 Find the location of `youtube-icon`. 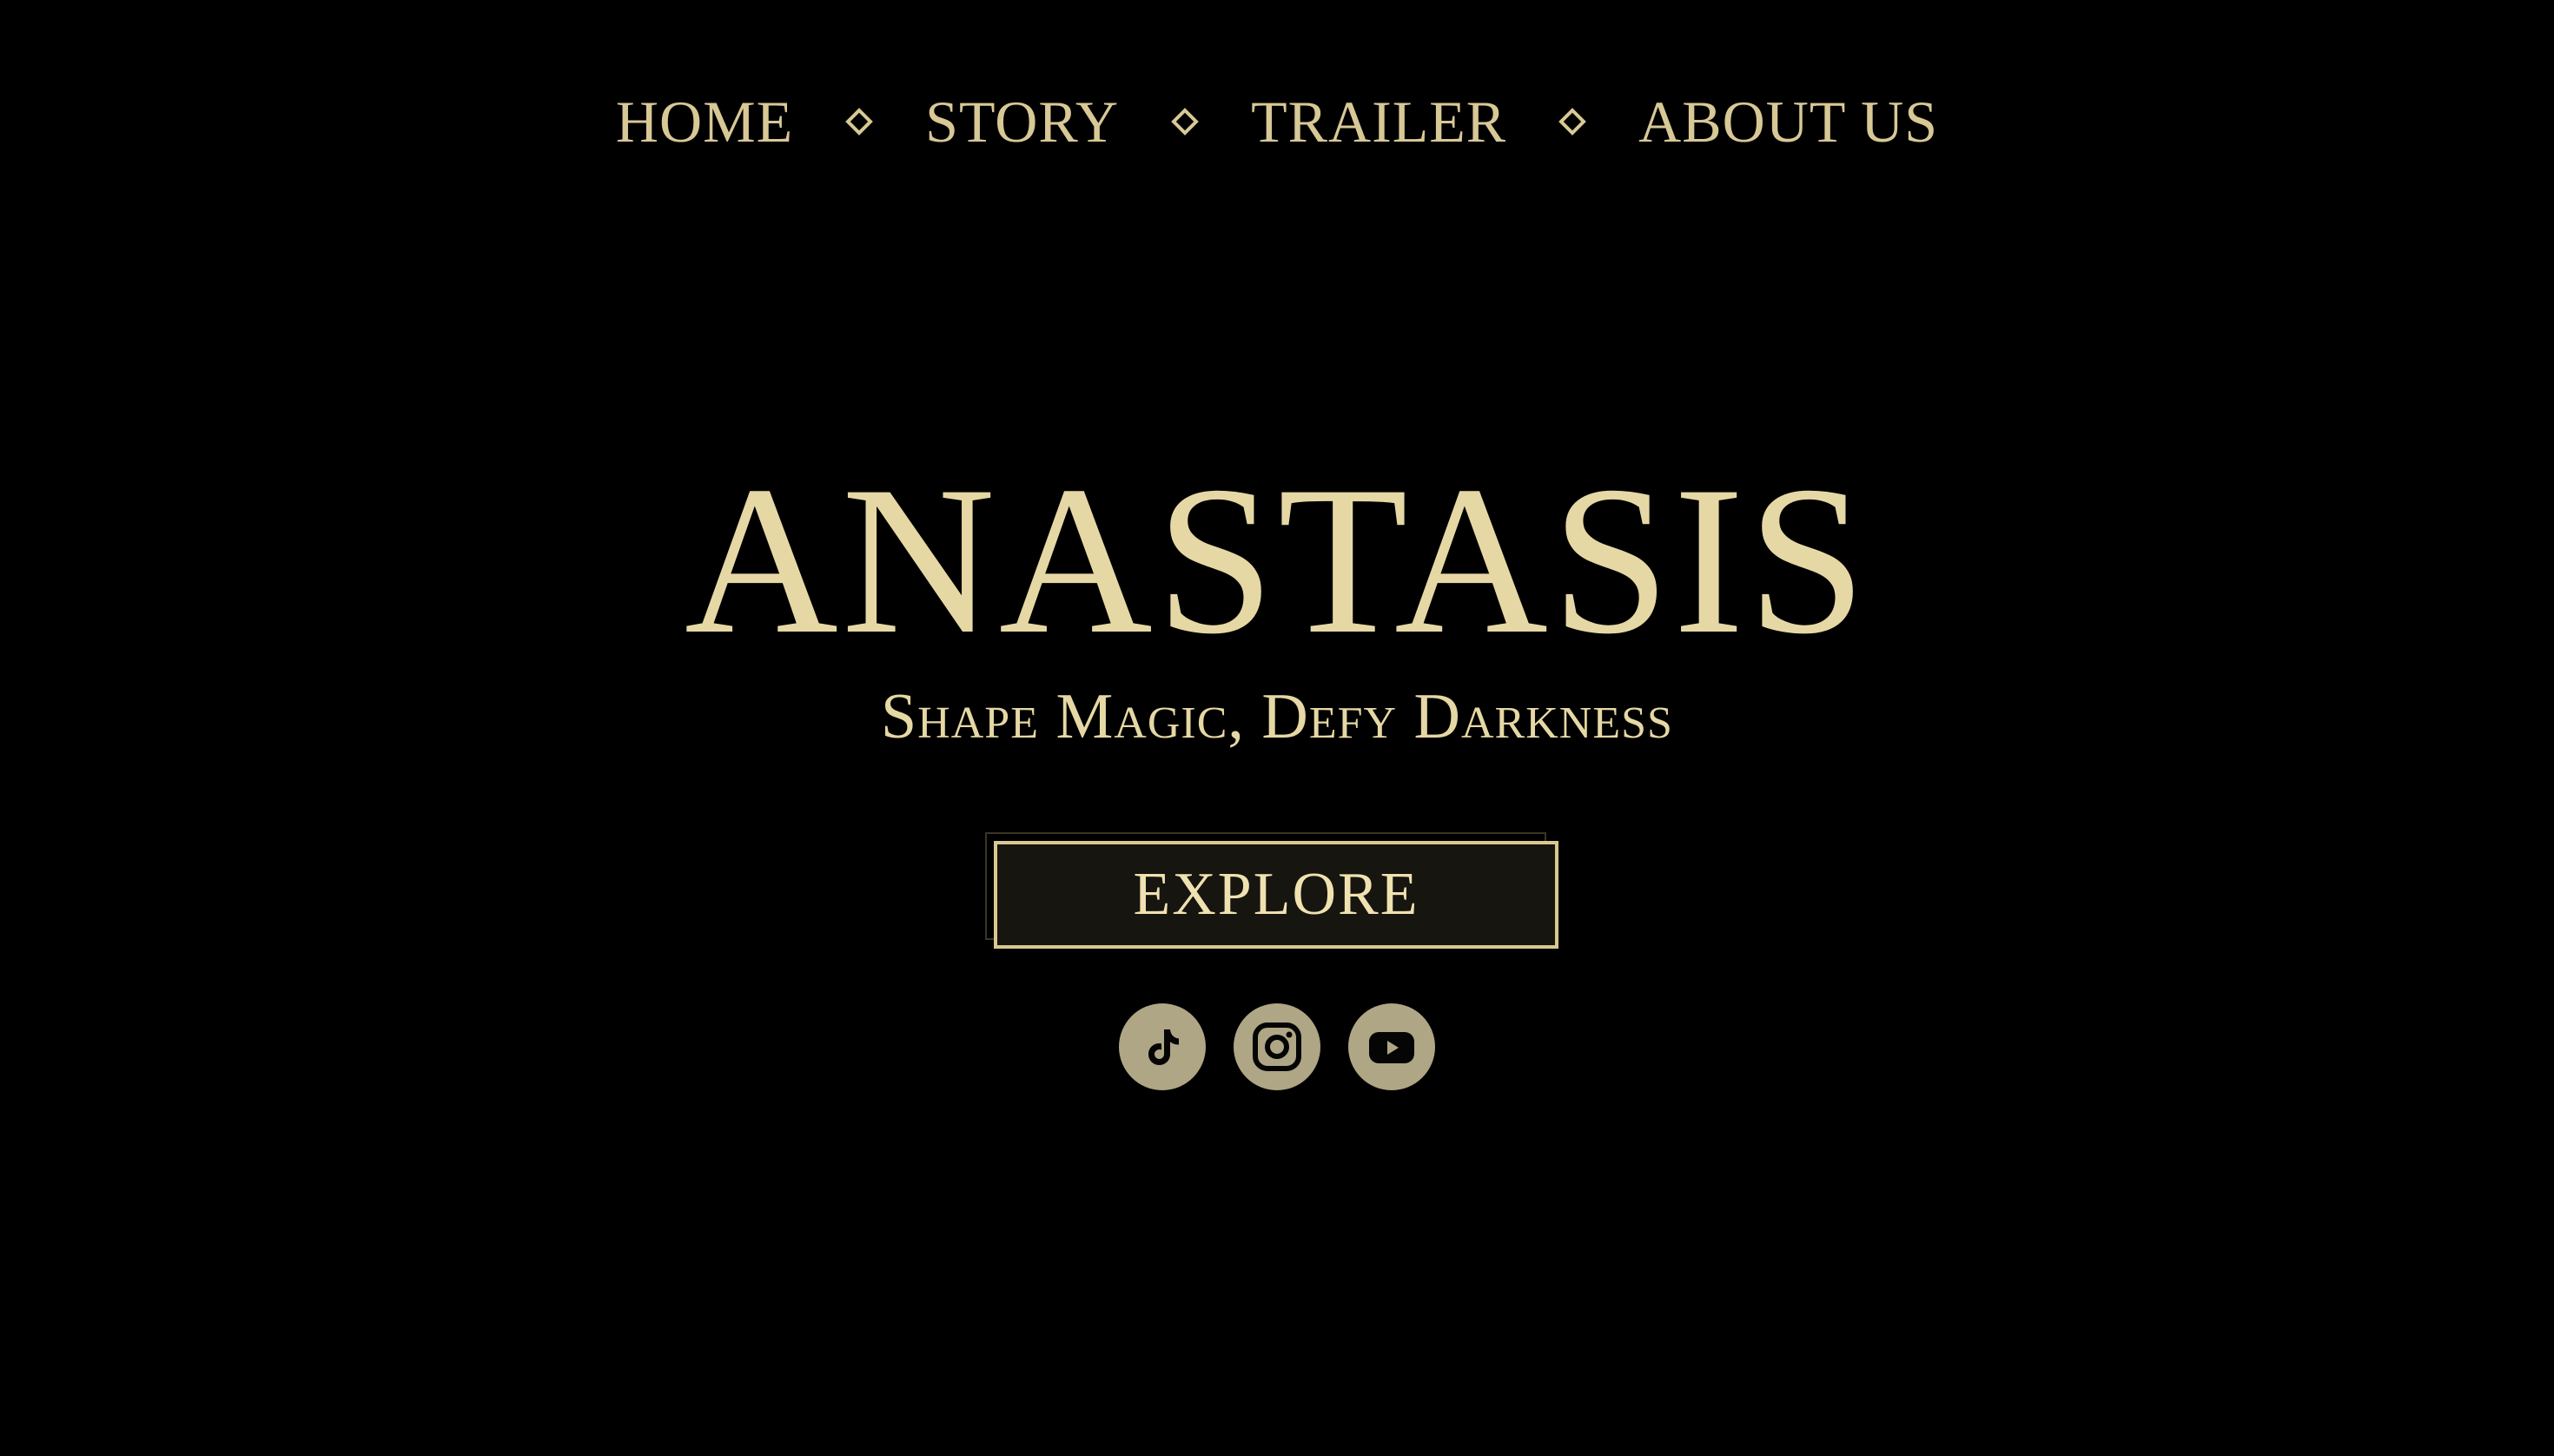

youtube-icon is located at coordinates (1391, 1047).